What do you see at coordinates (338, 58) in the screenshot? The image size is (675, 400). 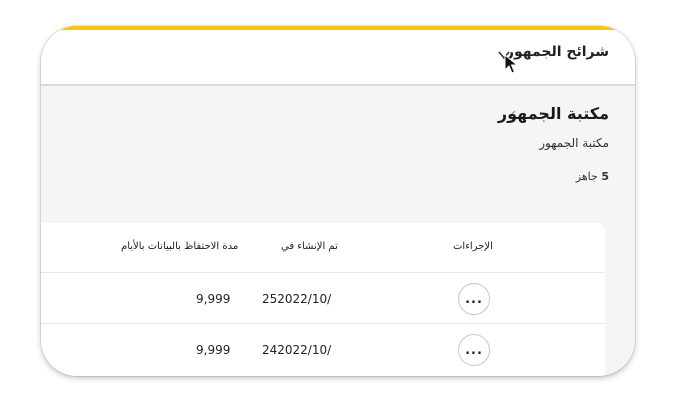 I see `header-bar: شرائح الجمهور` at bounding box center [338, 58].